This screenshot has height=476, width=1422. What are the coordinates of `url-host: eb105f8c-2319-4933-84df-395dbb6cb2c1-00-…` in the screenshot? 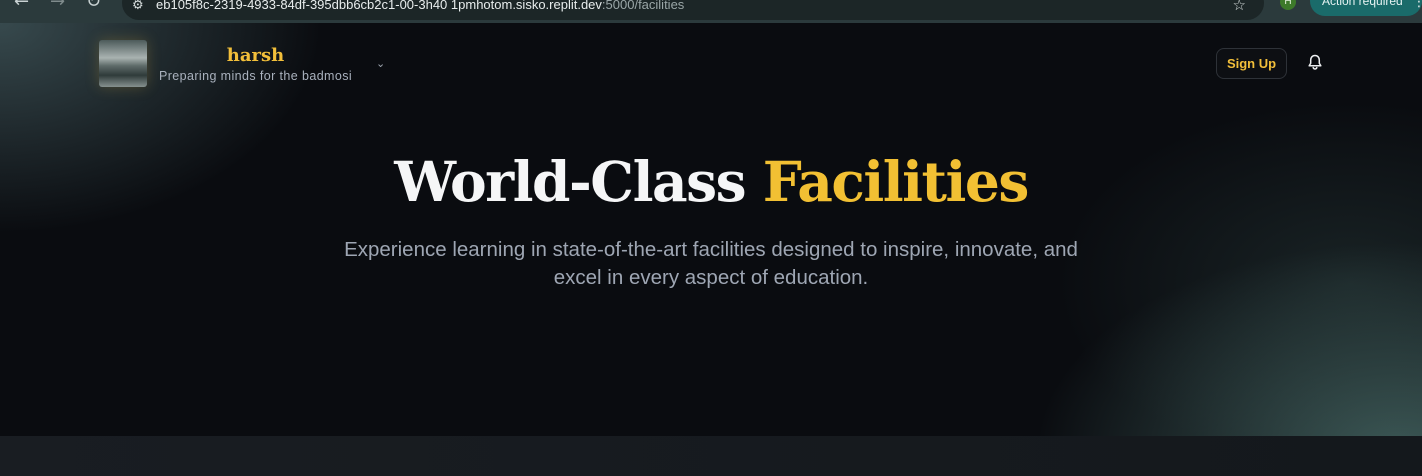 It's located at (379, 6).